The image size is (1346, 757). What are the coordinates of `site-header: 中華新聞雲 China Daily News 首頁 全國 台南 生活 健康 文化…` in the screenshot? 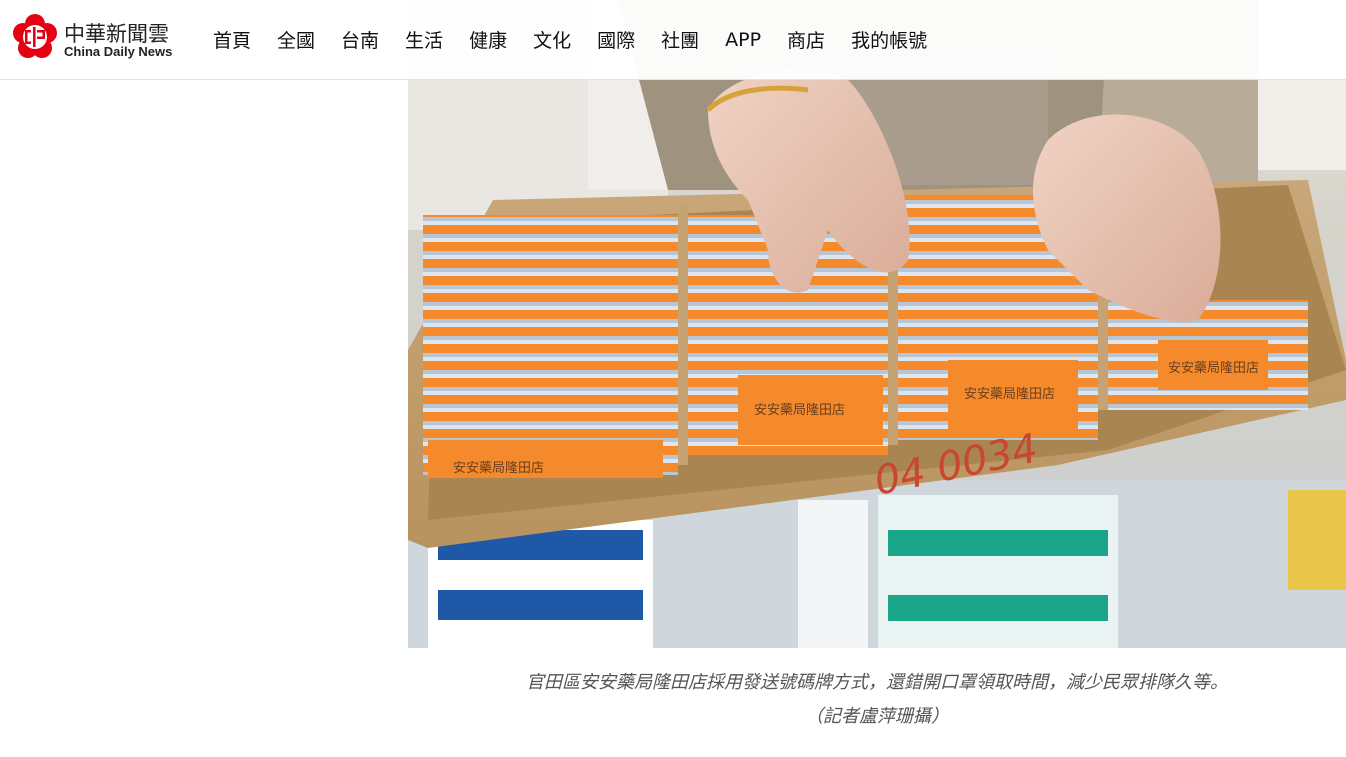 It's located at (673, 40).